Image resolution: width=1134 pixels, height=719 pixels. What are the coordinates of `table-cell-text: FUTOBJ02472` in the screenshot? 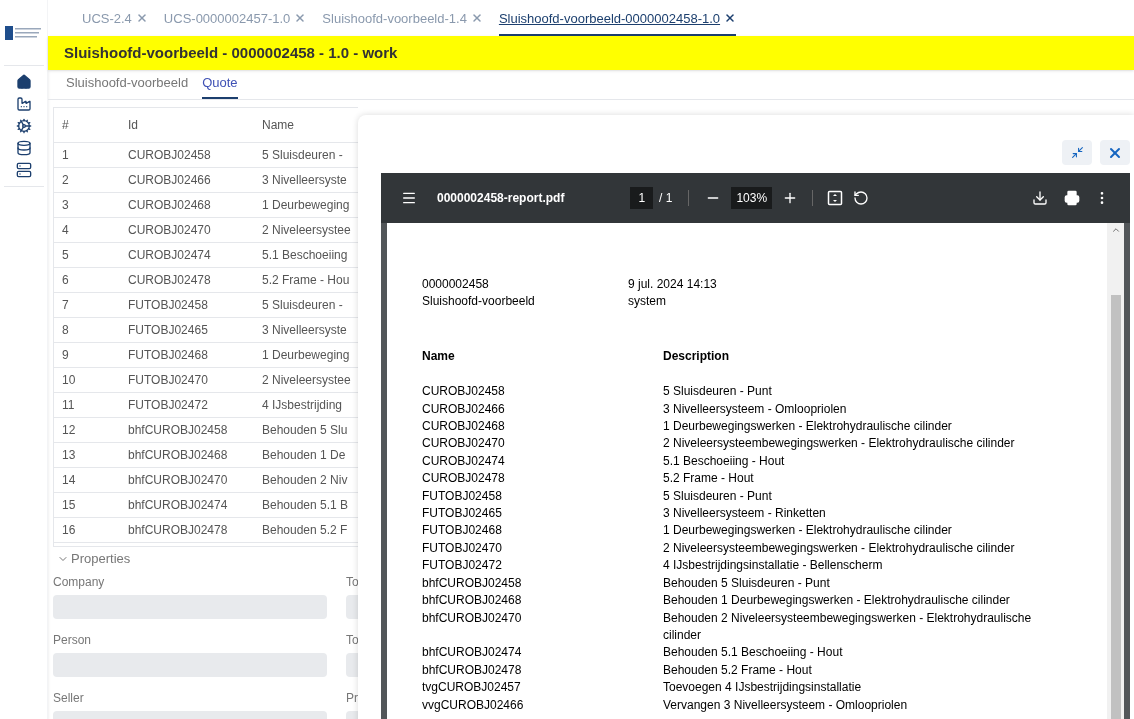 It's located at (168, 405).